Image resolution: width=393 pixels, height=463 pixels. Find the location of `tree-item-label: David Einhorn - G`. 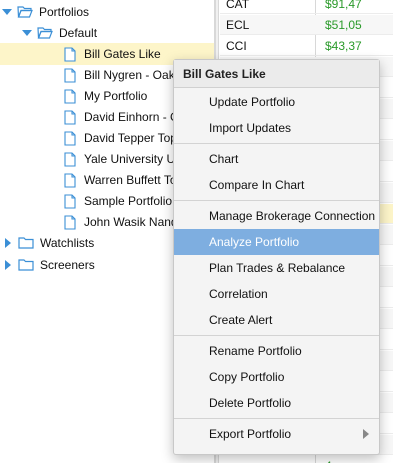

tree-item-label: David Einhorn - G is located at coordinates (132, 117).